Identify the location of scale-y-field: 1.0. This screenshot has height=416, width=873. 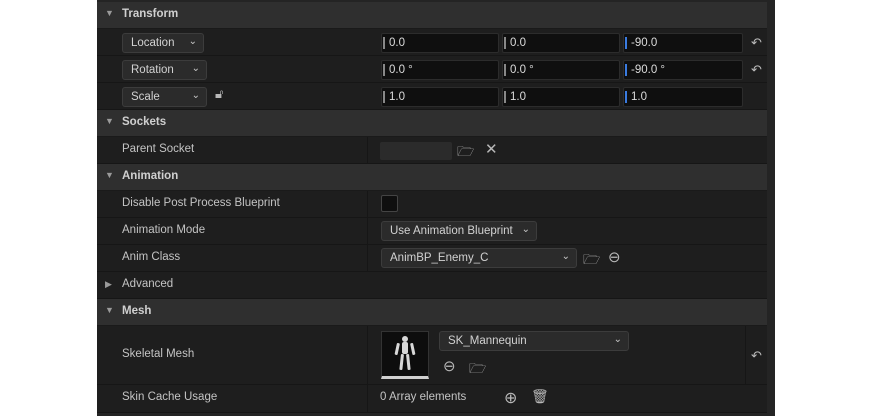
(561, 97).